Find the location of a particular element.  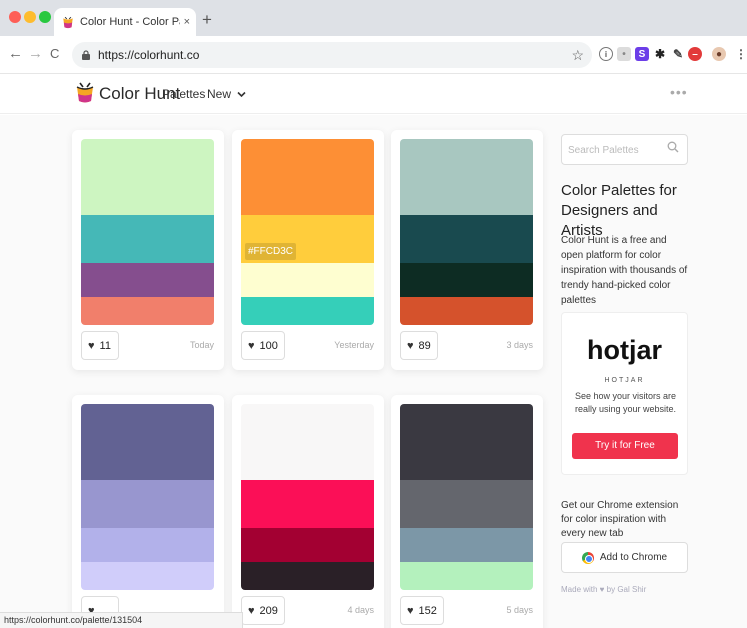

hotjar-logo: hotjar is located at coordinates (624, 350).